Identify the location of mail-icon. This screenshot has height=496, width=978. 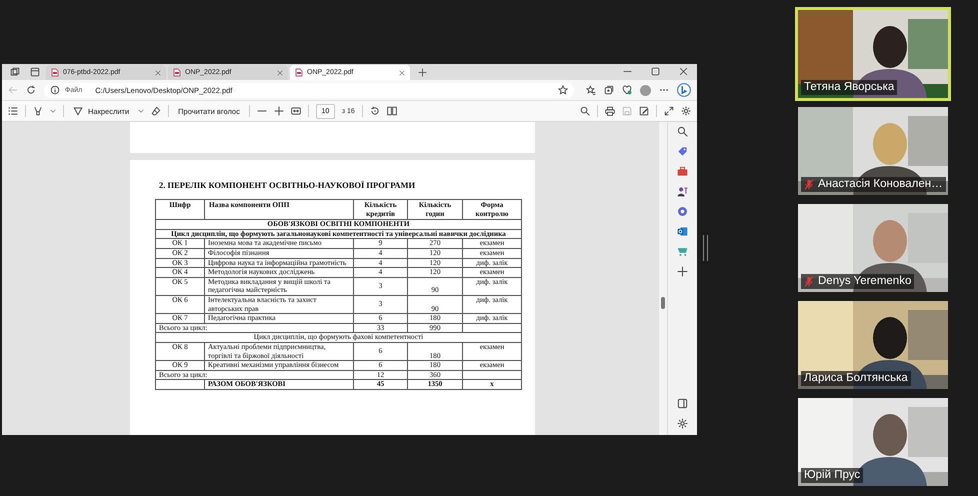
(682, 231).